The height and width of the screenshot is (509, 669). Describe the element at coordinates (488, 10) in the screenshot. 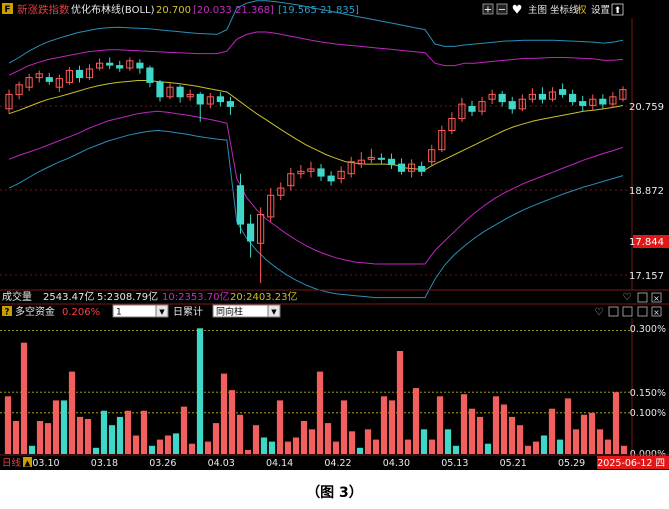

I see `plus-icon: +` at that location.